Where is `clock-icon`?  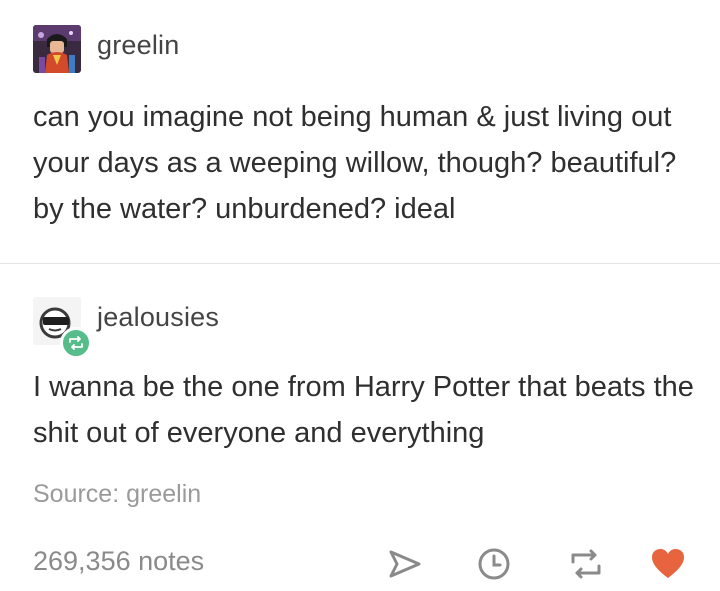 clock-icon is located at coordinates (494, 564).